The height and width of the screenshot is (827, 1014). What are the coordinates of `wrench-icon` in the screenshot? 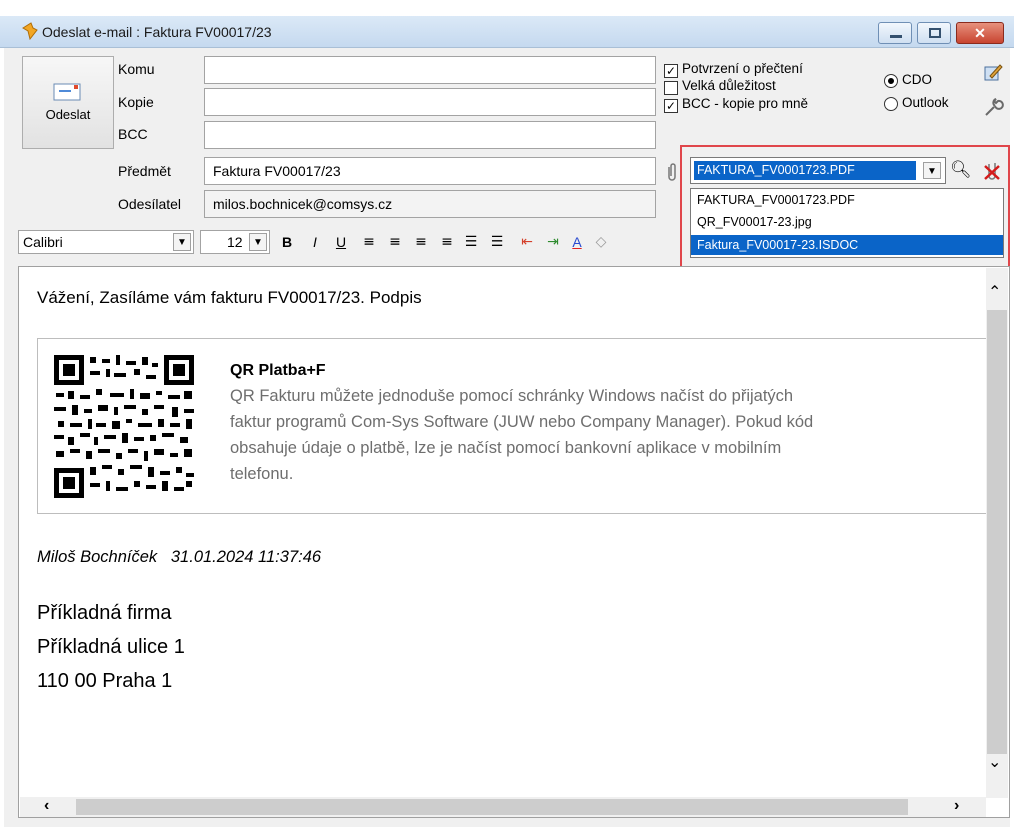 It's located at (993, 108).